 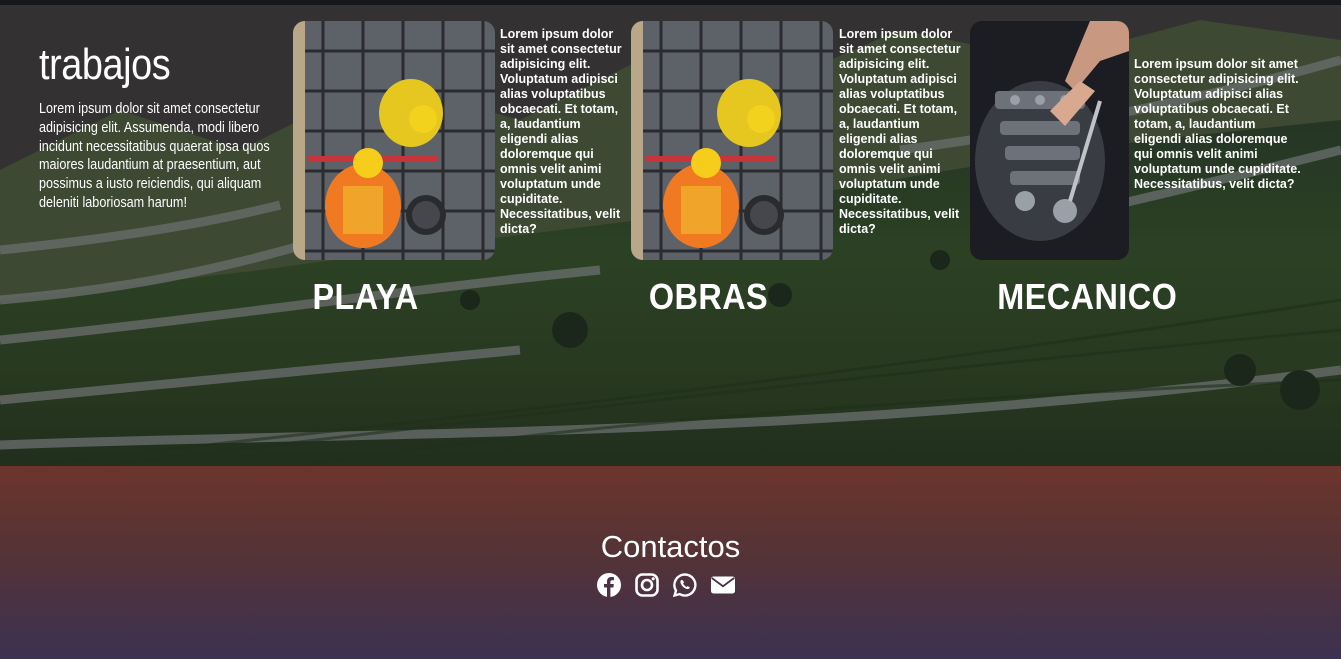 I want to click on contact-title: Contactos, so click(x=670, y=546).